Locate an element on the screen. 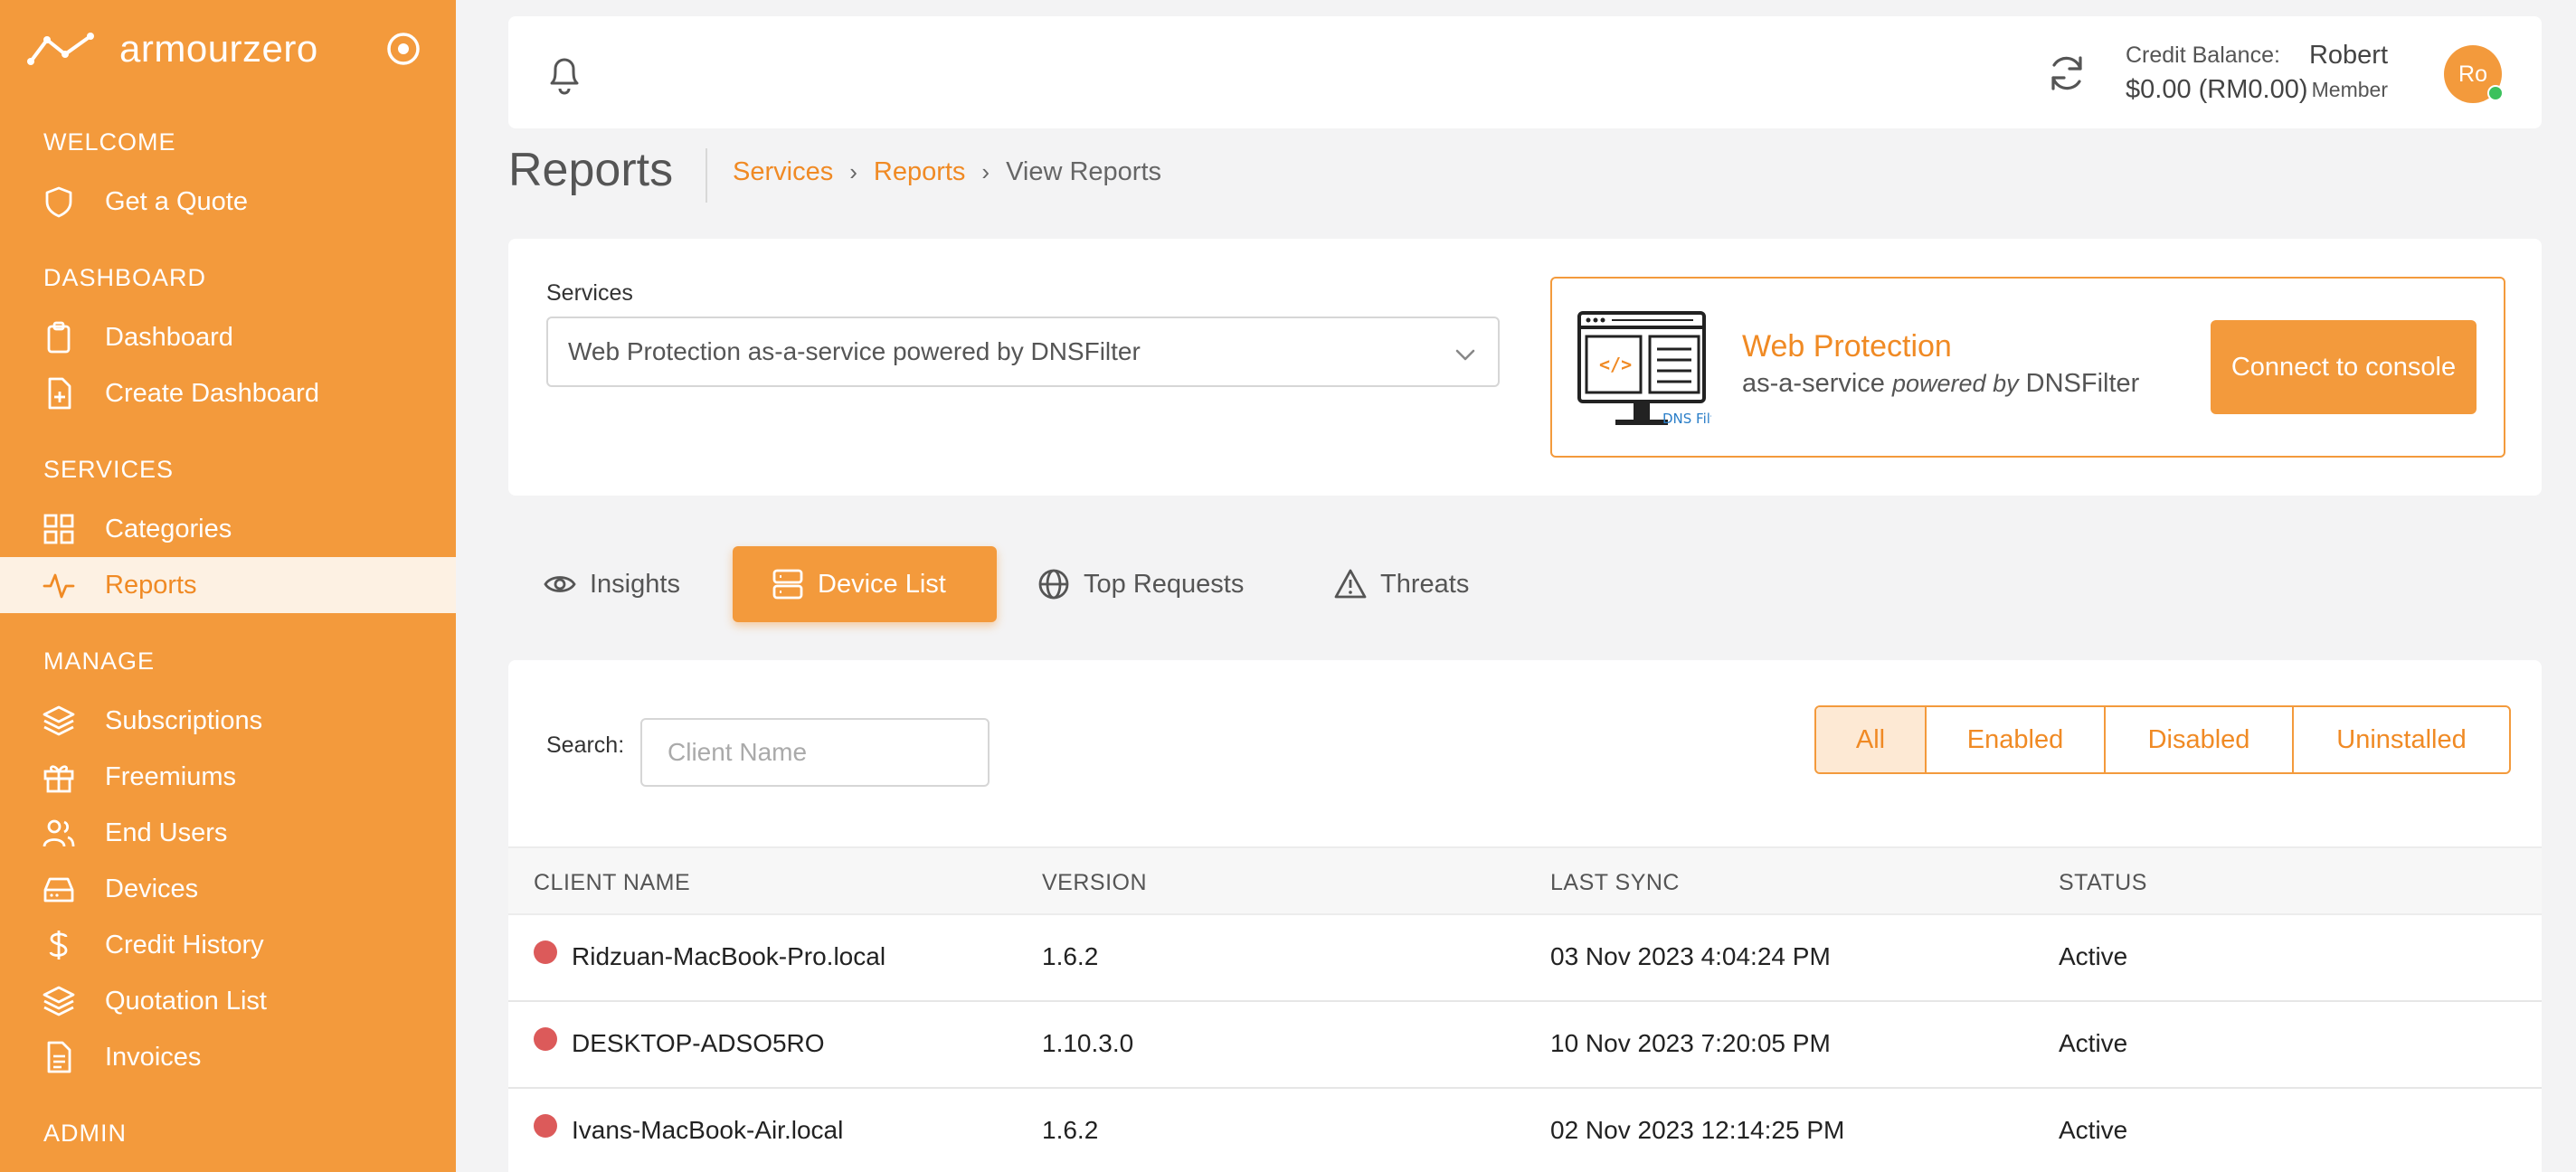  filter-all-button: All is located at coordinates (1872, 740).